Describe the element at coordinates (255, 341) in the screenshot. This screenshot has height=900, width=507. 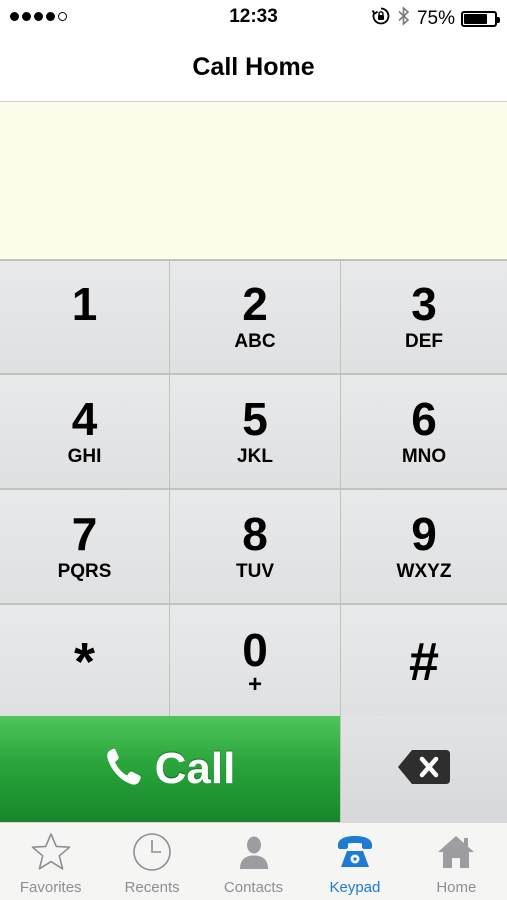
I see `key-letters: ABC` at that location.